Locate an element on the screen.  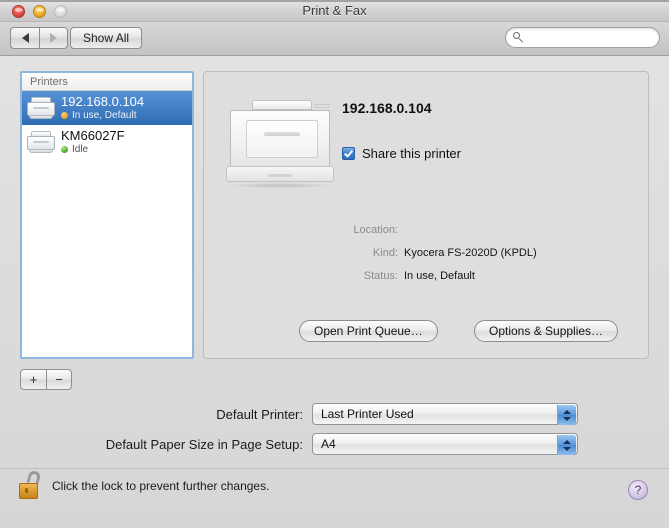
location-label: Location: is located at coordinates (375, 230).